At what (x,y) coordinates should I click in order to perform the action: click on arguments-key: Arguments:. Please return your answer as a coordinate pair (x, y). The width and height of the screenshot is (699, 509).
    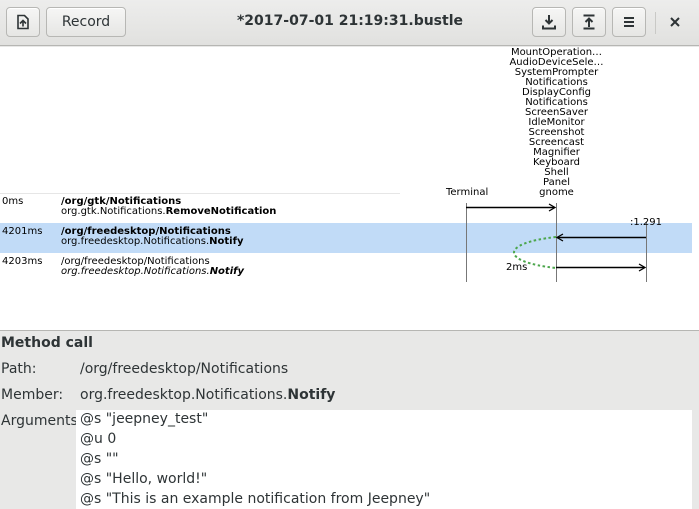
    Looking at the image, I should click on (42, 421).